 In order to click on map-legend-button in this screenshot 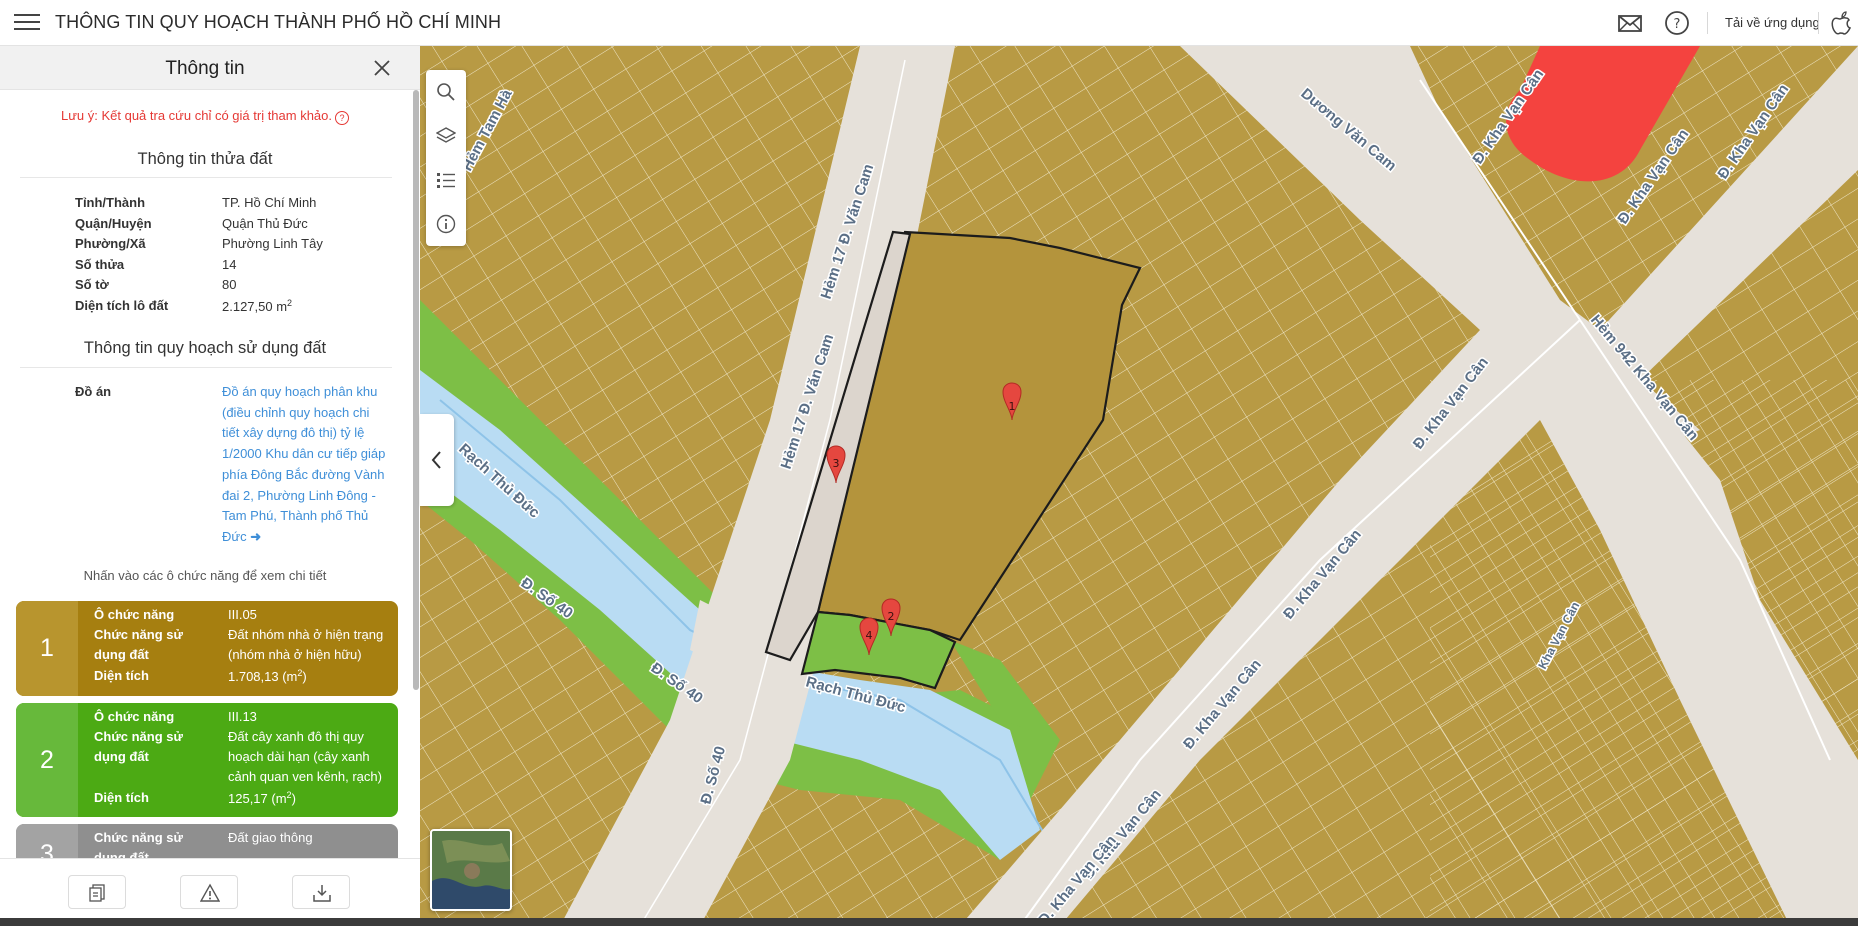, I will do `click(446, 180)`.